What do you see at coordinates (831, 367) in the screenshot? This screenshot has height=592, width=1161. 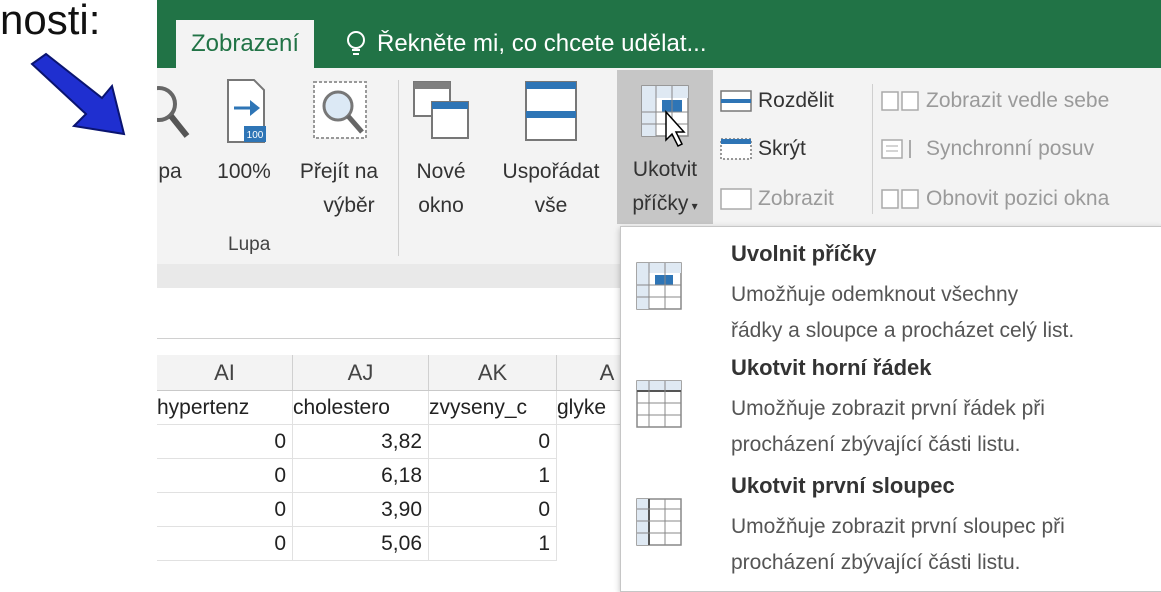 I see `menu-item-title: Ukotvit horní řádek` at bounding box center [831, 367].